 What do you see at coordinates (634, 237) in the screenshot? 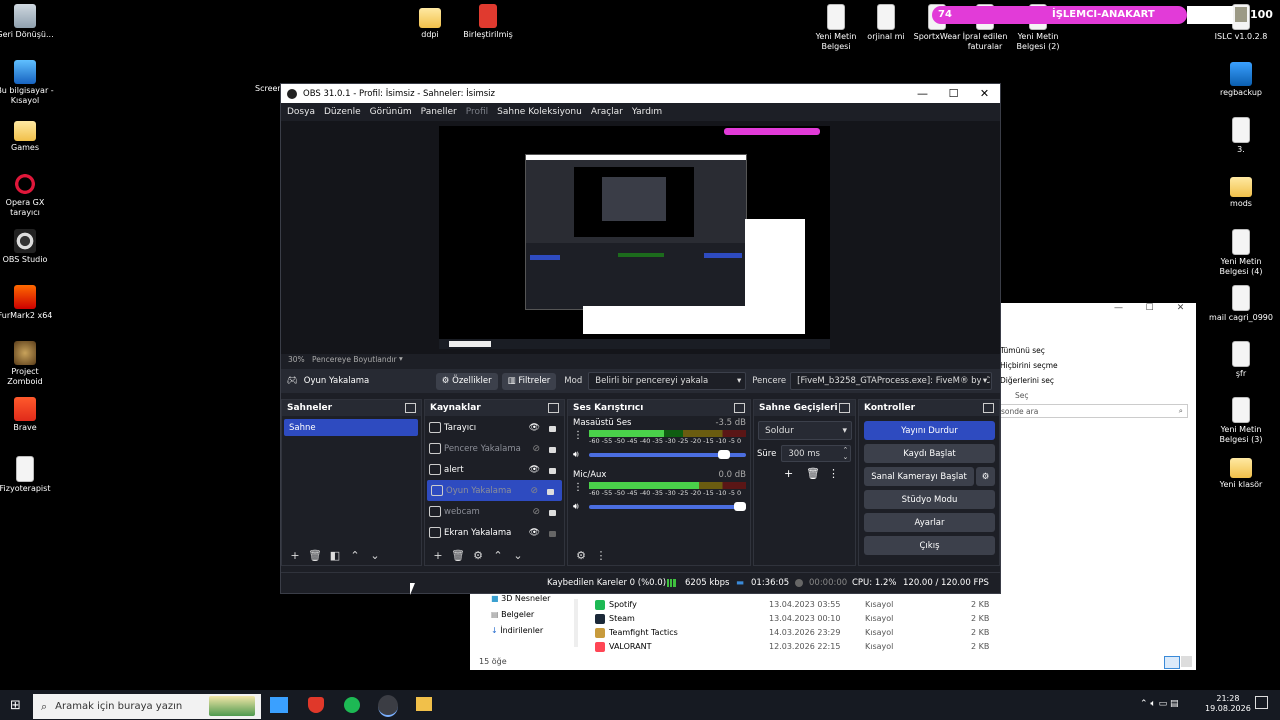
I see `preview-canvas` at bounding box center [634, 237].